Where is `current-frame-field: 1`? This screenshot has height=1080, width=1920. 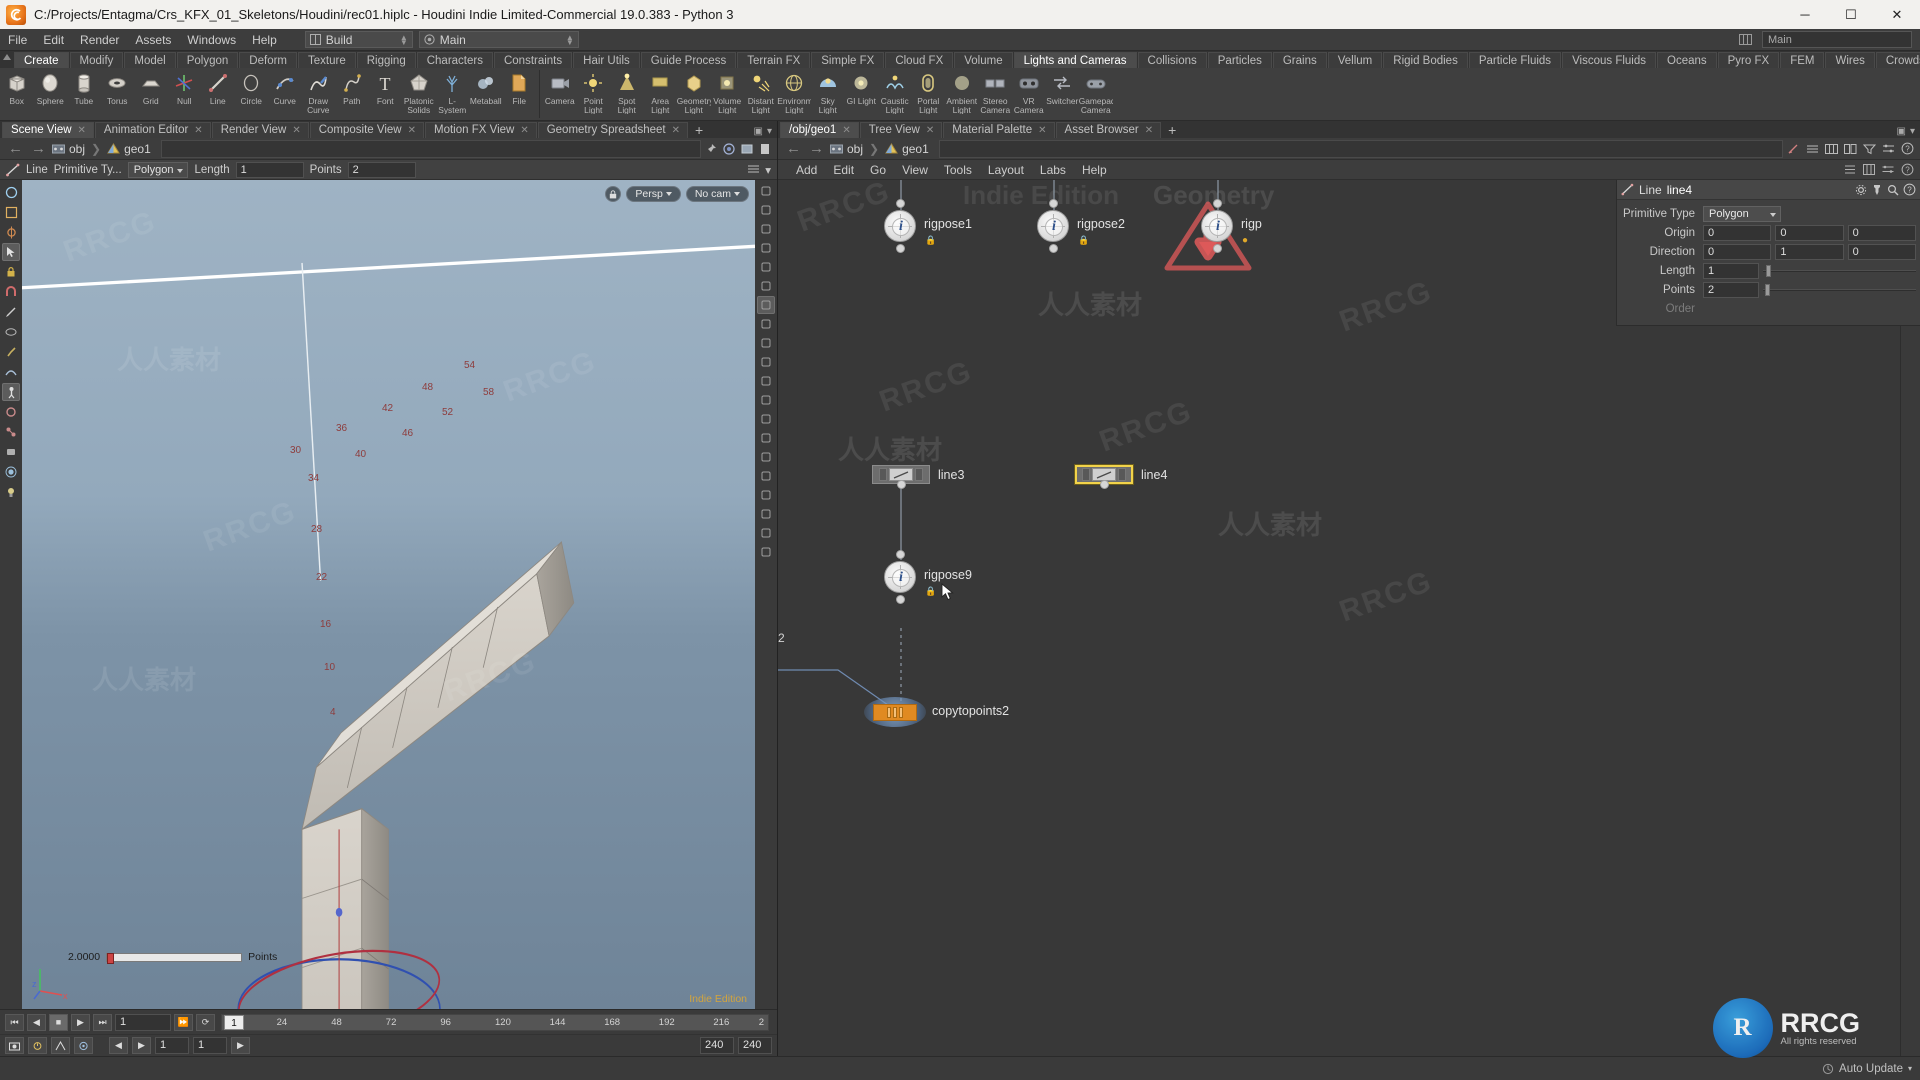 current-frame-field: 1 is located at coordinates (143, 1022).